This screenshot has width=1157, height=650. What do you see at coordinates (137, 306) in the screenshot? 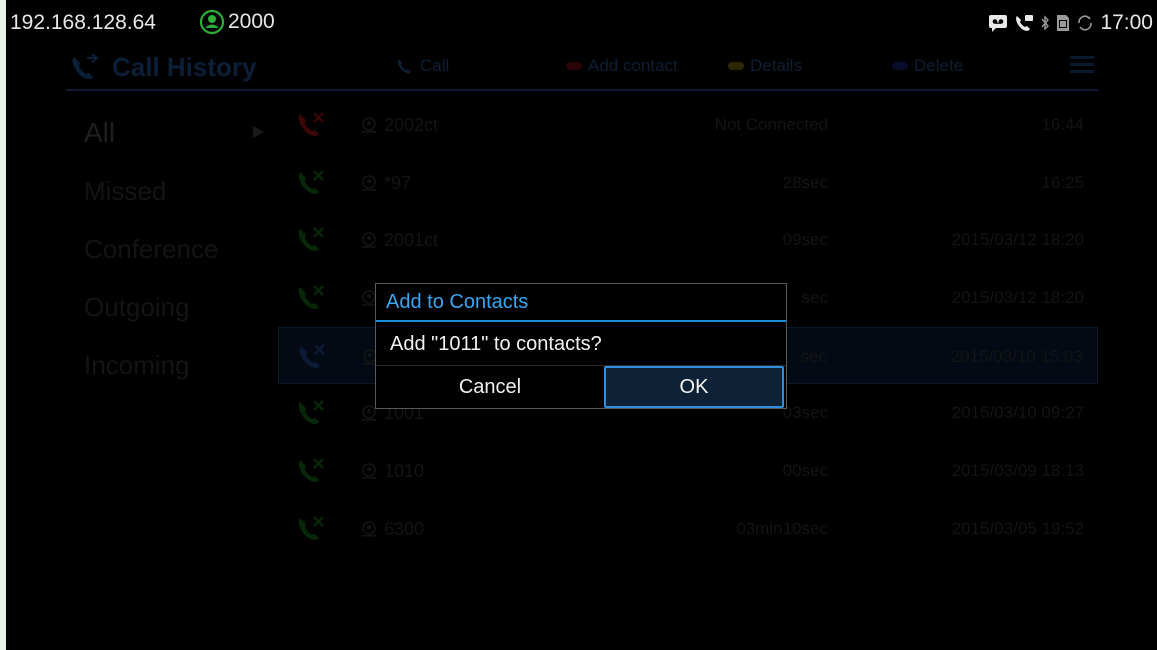
I see `sidebar-item-label: Outgoing` at bounding box center [137, 306].